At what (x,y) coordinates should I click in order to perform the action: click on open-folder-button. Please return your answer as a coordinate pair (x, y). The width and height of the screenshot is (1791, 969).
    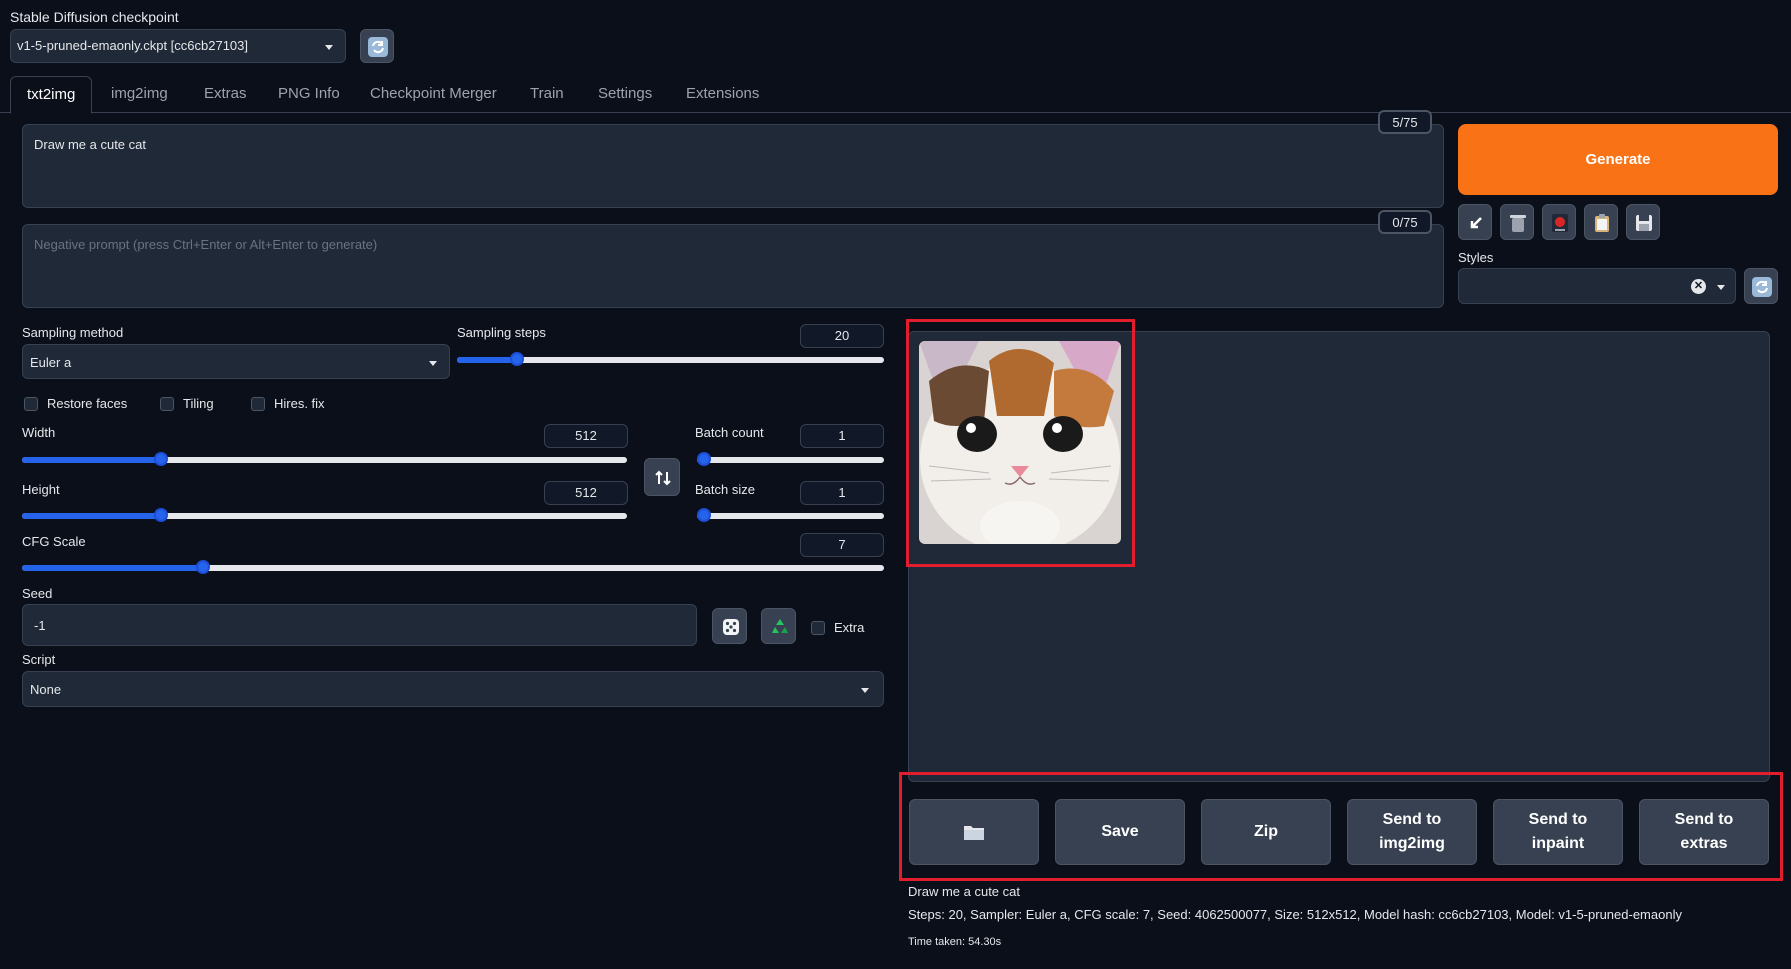
    Looking at the image, I should click on (974, 832).